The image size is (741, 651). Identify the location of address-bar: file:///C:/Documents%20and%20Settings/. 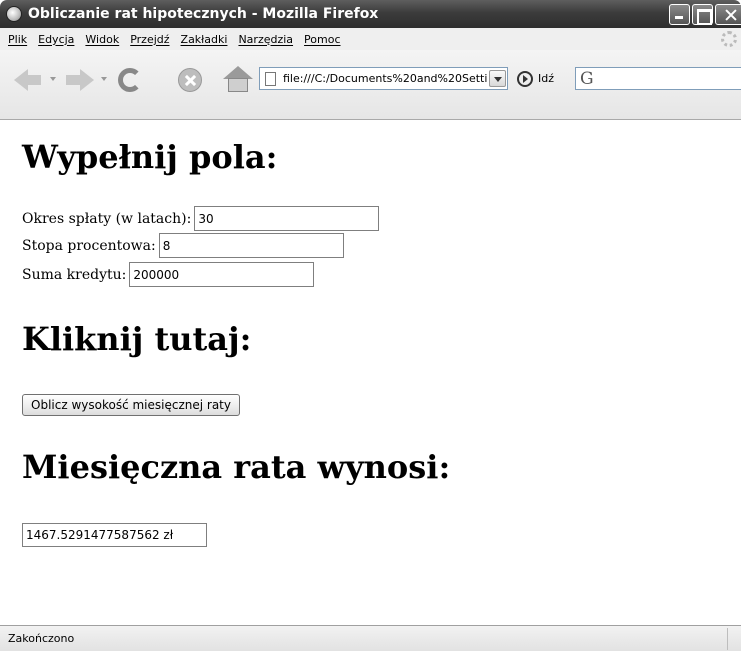
(383, 78).